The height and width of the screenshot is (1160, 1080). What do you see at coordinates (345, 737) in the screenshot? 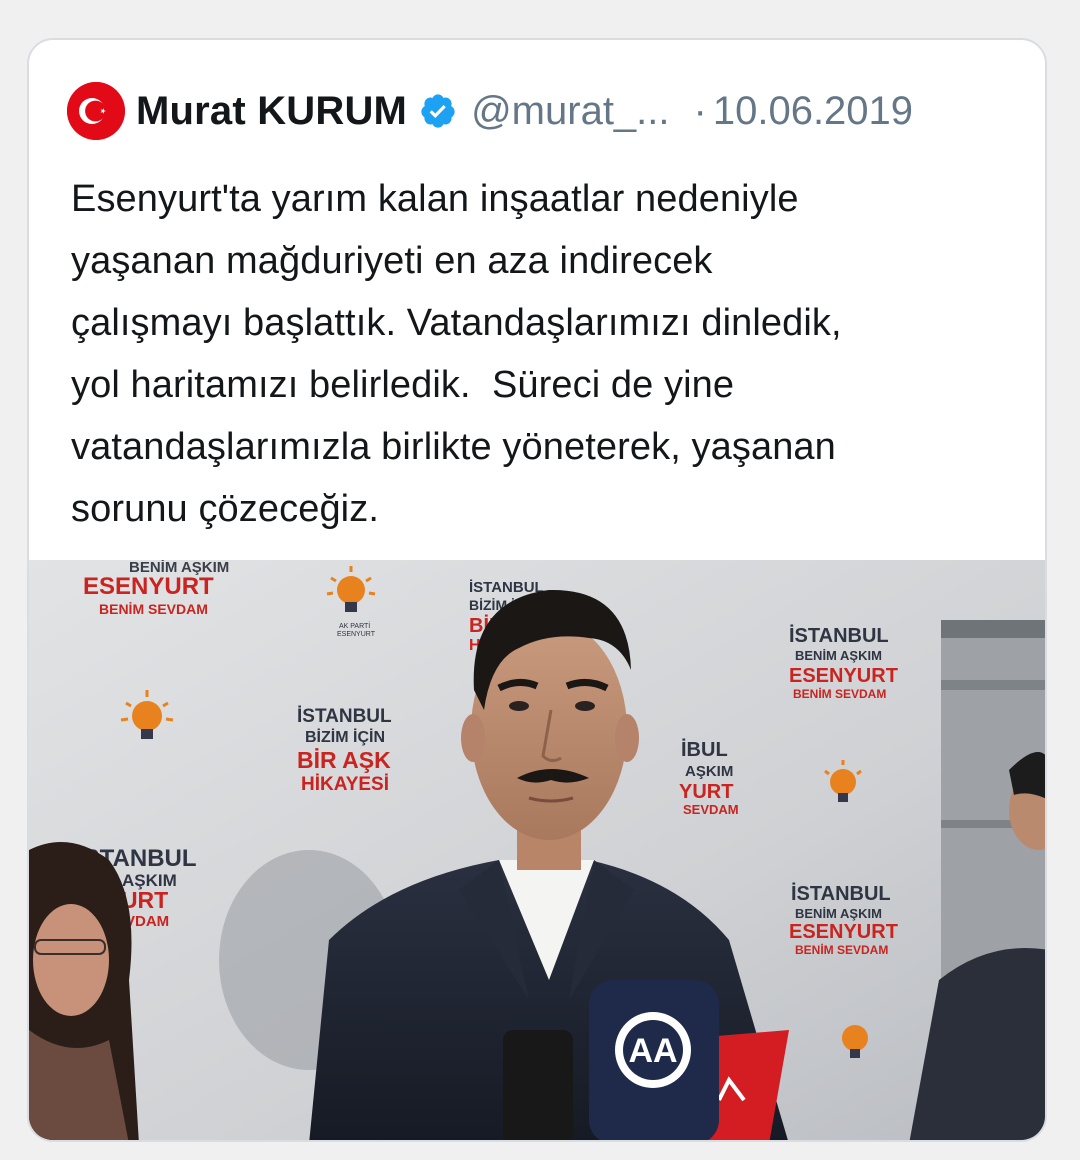
I see `backdrop-text-line: BİZİM İÇİN` at bounding box center [345, 737].